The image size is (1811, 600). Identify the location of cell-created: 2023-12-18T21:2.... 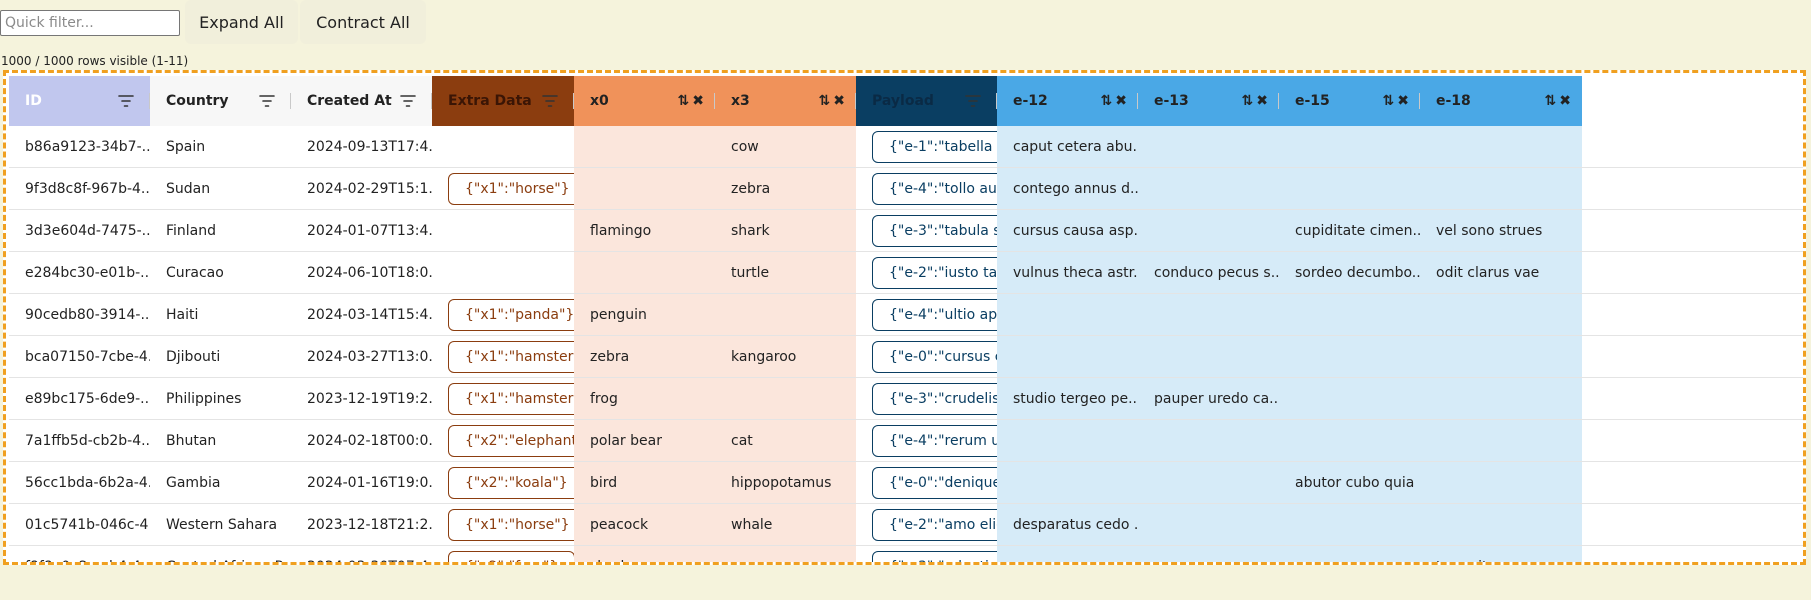
(361, 525).